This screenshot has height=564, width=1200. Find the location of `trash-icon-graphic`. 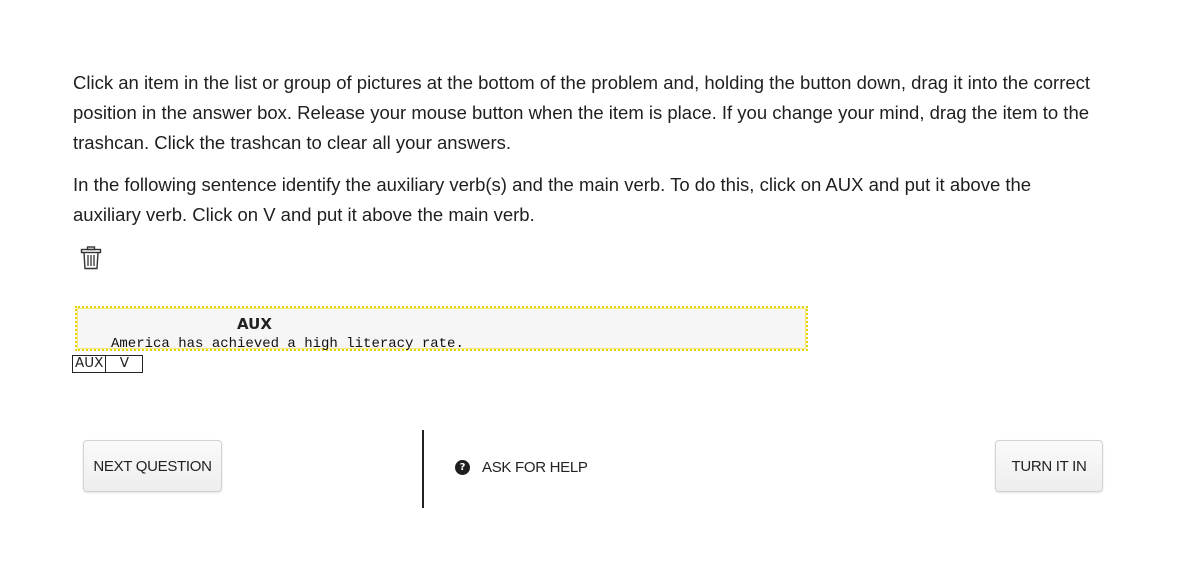

trash-icon-graphic is located at coordinates (91, 258).